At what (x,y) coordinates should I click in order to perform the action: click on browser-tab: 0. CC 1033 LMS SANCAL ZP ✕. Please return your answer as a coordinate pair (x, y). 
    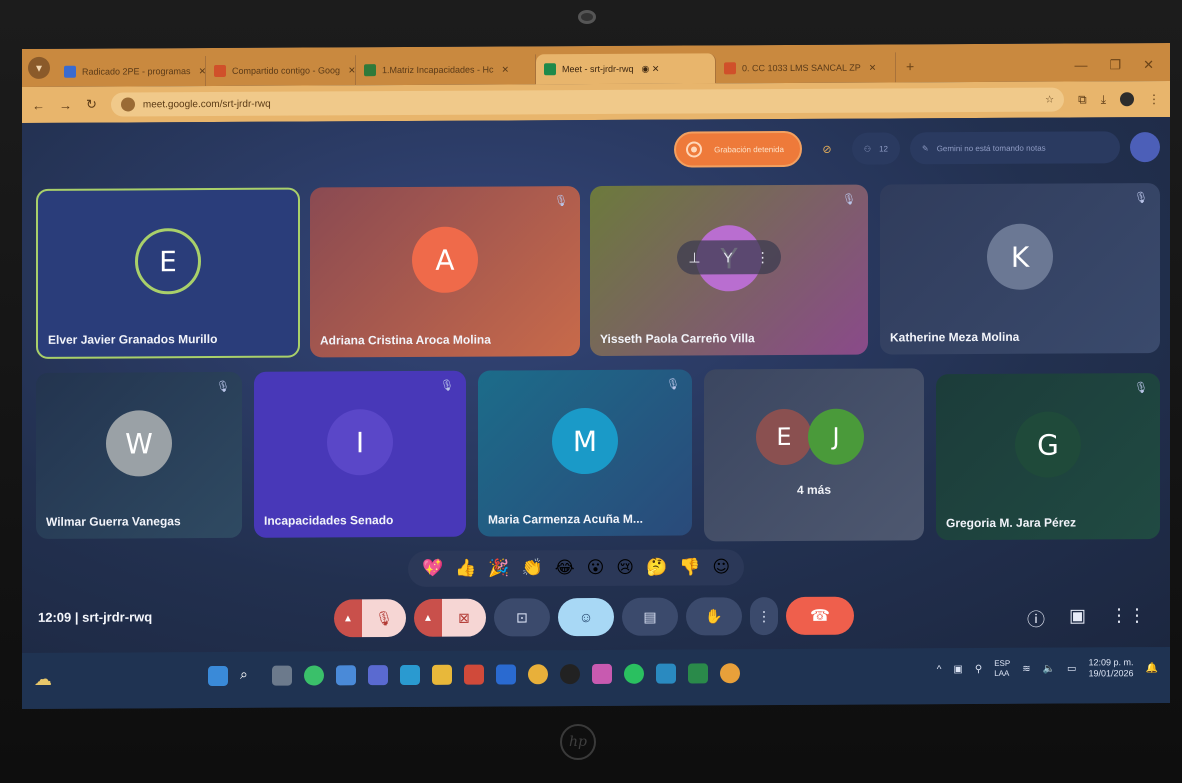
    Looking at the image, I should click on (806, 68).